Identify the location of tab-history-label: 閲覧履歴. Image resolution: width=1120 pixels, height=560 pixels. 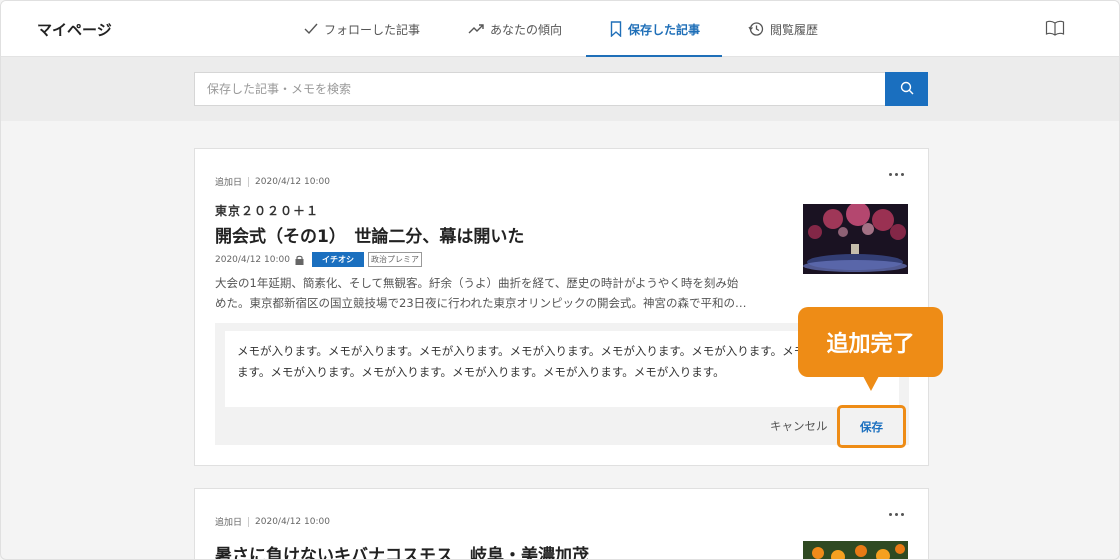
(794, 29).